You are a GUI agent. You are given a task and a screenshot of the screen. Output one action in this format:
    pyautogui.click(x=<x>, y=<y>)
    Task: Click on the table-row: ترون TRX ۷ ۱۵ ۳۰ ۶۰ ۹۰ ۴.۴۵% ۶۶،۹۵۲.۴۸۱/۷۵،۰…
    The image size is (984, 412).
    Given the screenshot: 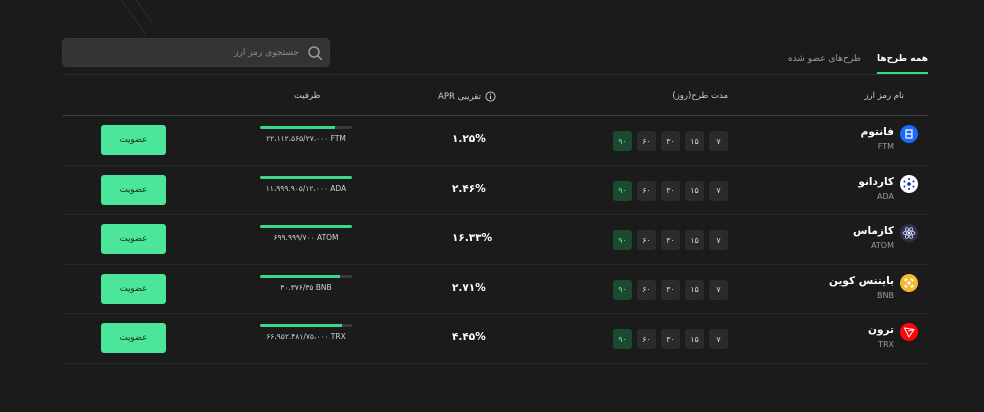 What is the action you would take?
    pyautogui.click(x=495, y=339)
    